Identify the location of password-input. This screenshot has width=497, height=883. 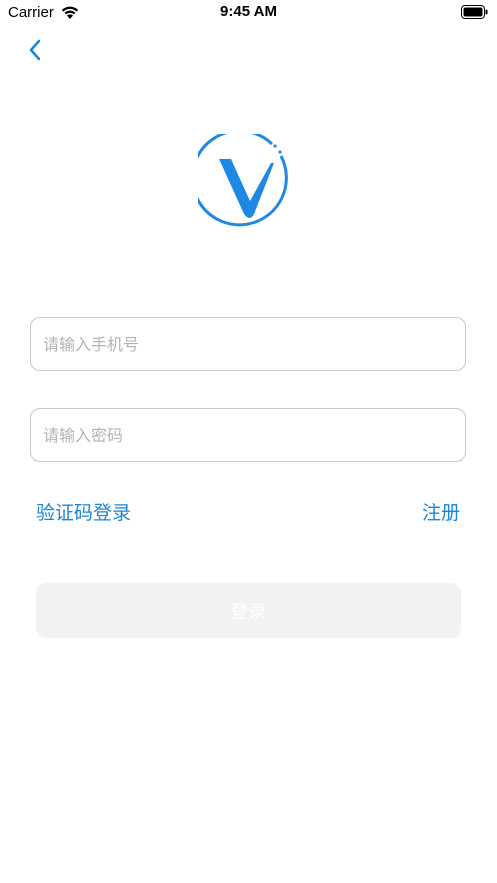
(248, 435).